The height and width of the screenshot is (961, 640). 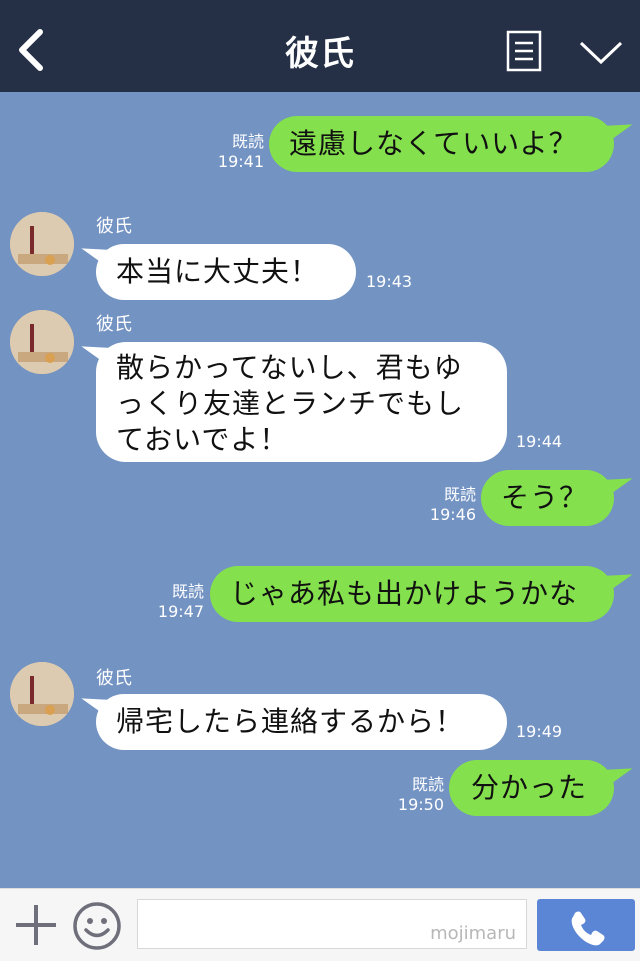 What do you see at coordinates (320, 54) in the screenshot?
I see `chat-title: 彼氏` at bounding box center [320, 54].